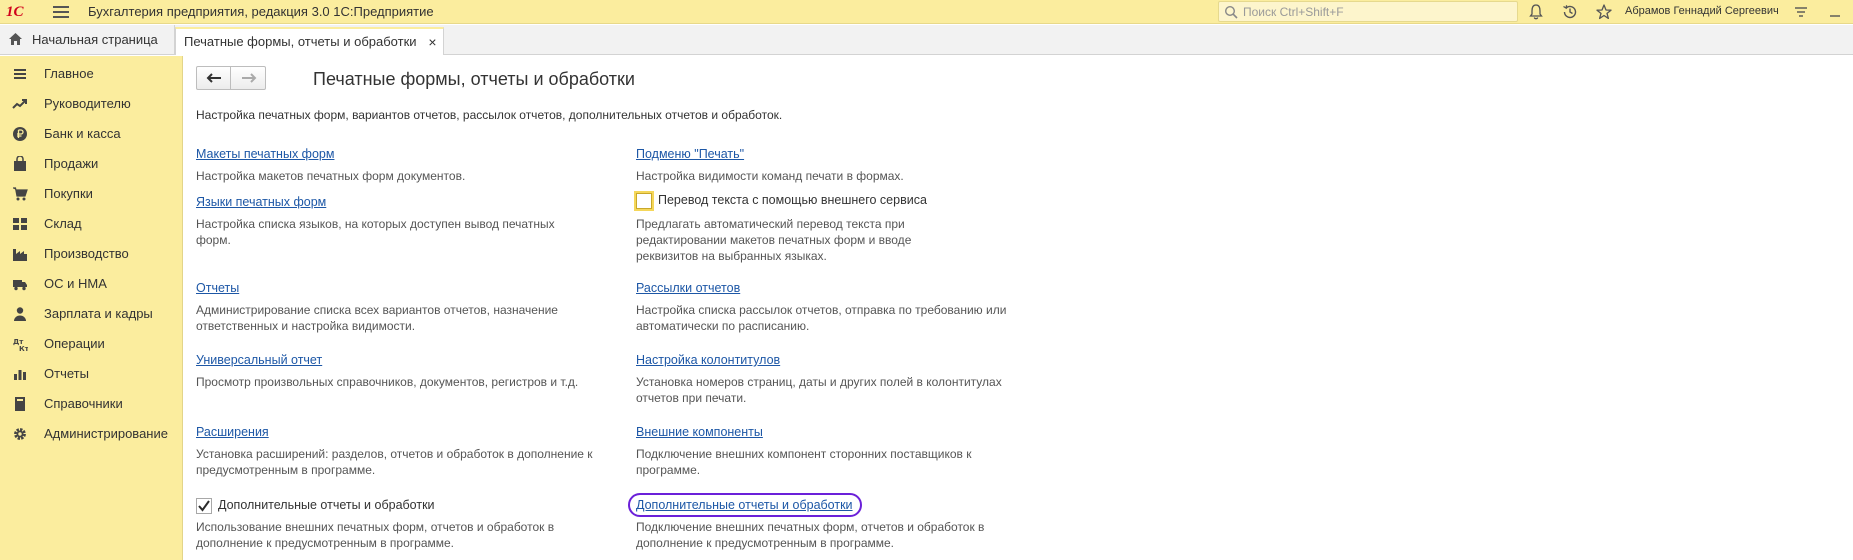 This screenshot has width=1853, height=560. I want to click on back-button, so click(214, 78).